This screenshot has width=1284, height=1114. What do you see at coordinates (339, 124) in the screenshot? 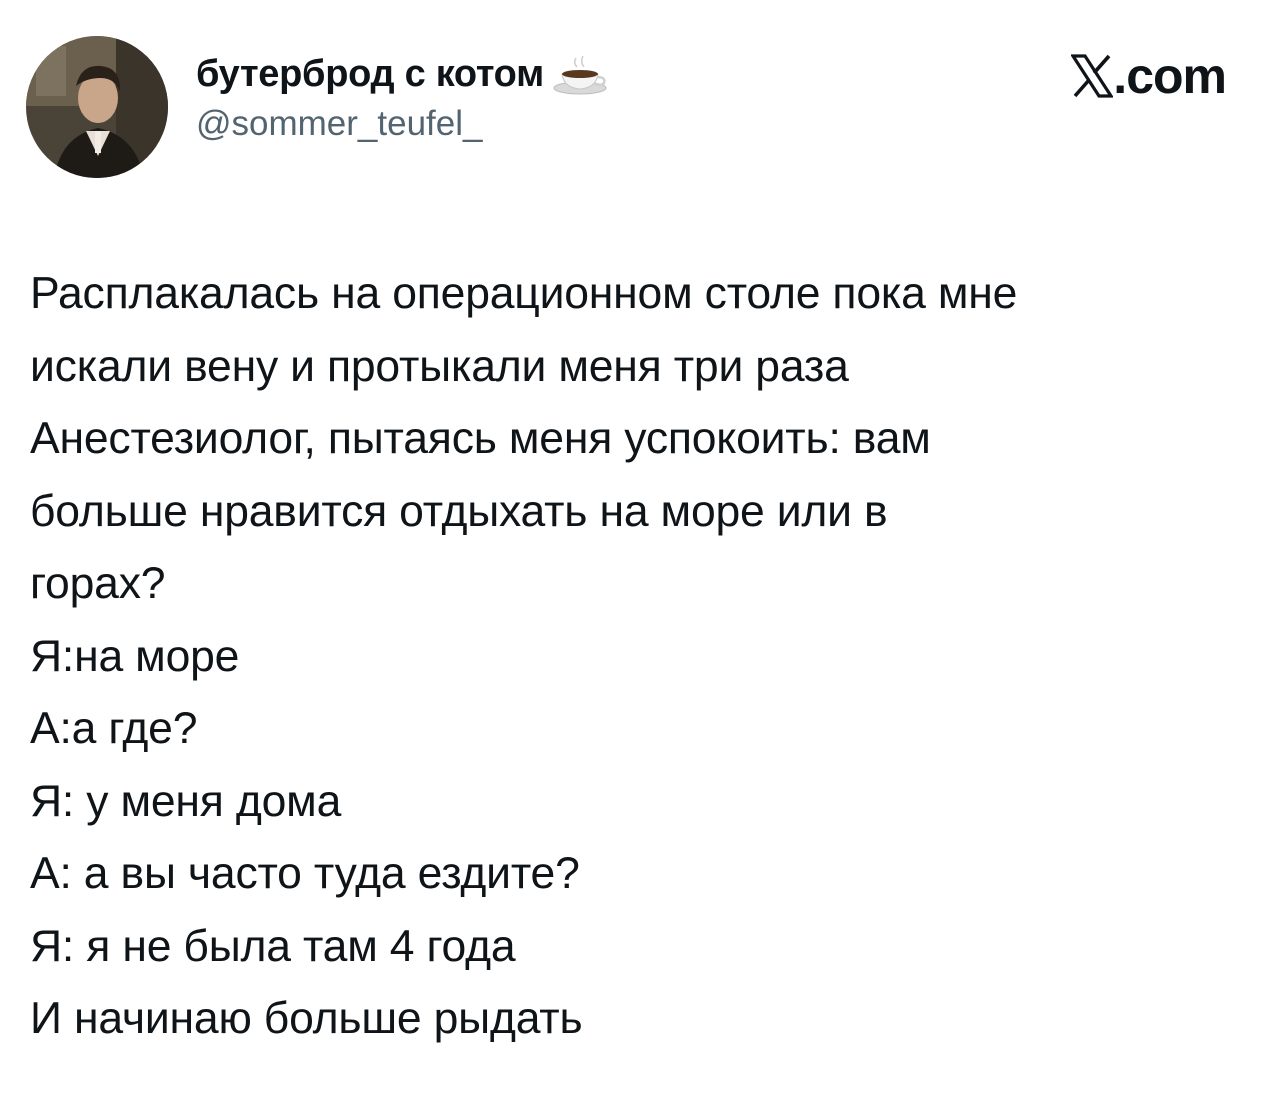
I see `author-handle: @sommer_teufel_` at bounding box center [339, 124].